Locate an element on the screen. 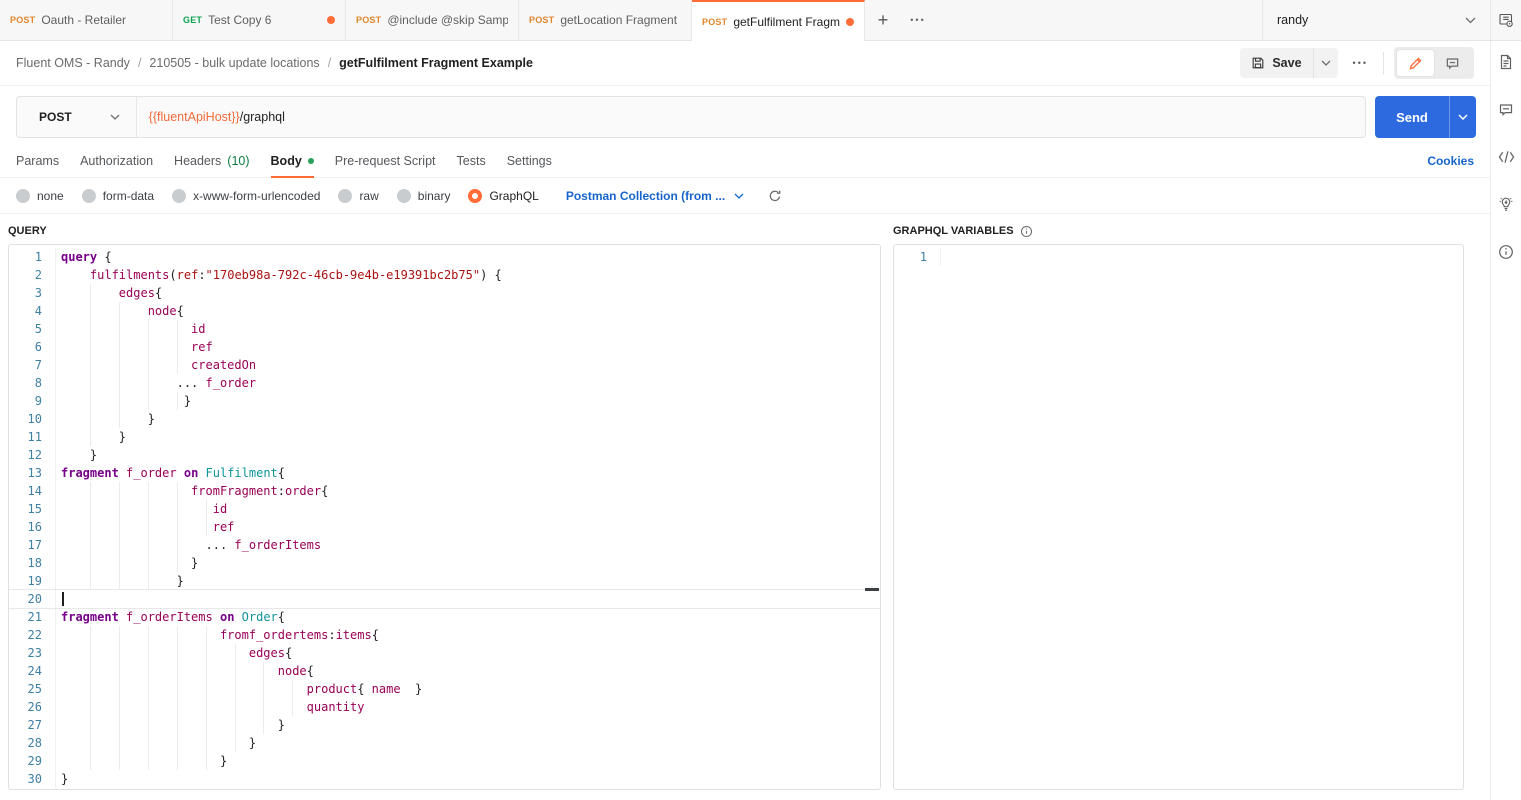 The image size is (1521, 800). body-type-radio-none: none is located at coordinates (40, 195).